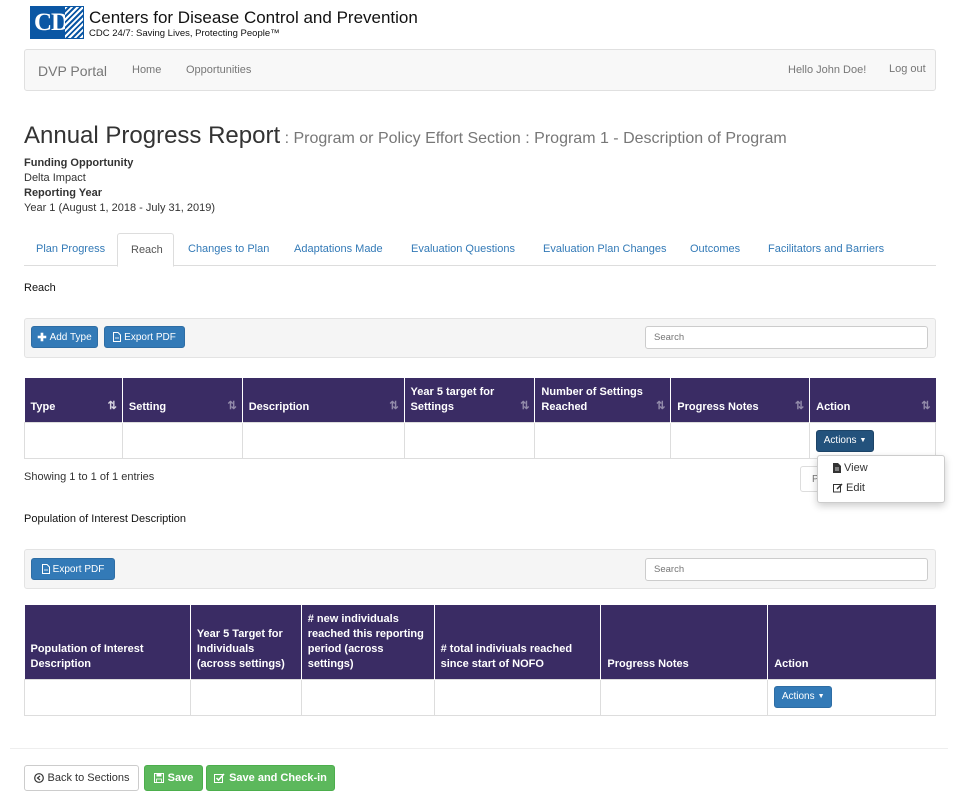 The height and width of the screenshot is (801, 978). I want to click on column-header-label: Description, so click(279, 406).